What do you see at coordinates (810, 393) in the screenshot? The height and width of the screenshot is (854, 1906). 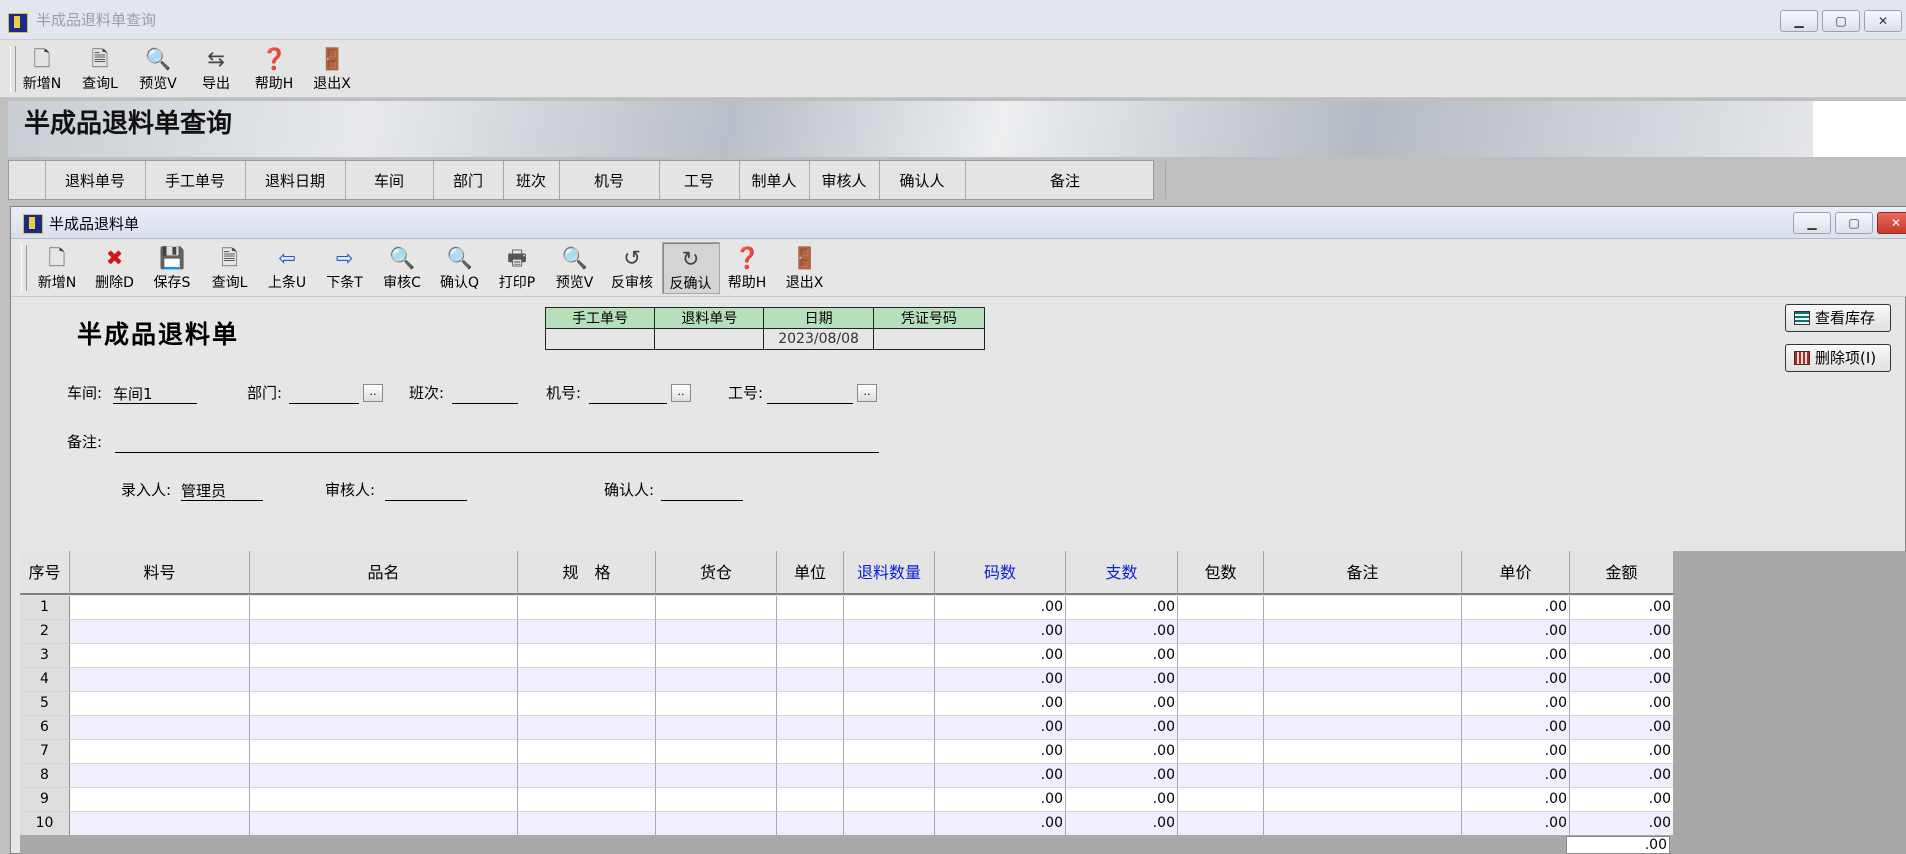 I see `worker-field` at bounding box center [810, 393].